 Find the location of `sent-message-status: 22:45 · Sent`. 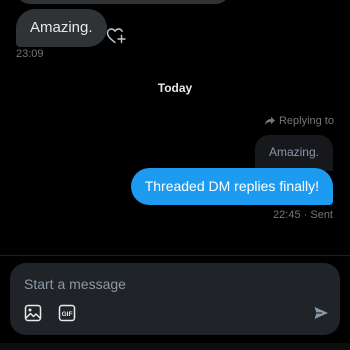

sent-message-status: 22:45 · Sent is located at coordinates (303, 215).